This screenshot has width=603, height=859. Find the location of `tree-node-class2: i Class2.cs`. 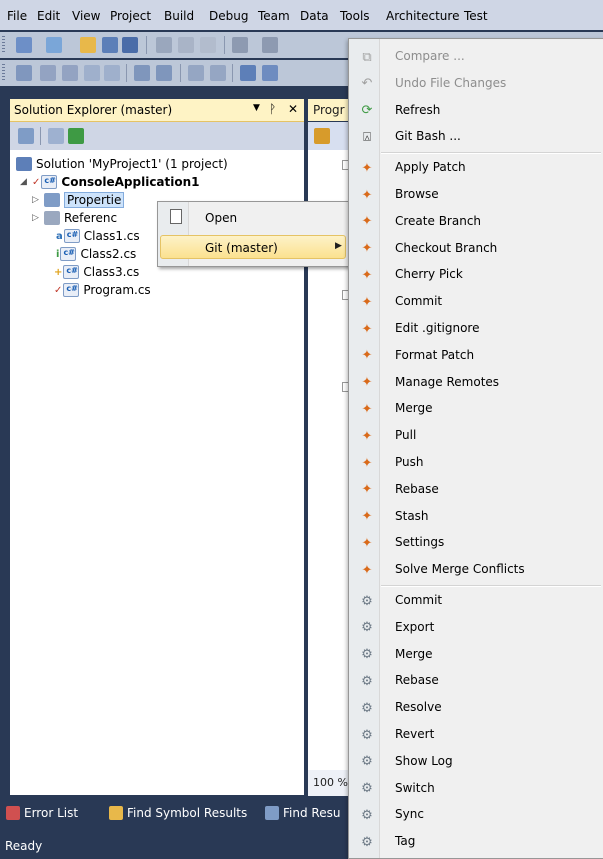

tree-node-class2: i Class2.cs is located at coordinates (96, 254).